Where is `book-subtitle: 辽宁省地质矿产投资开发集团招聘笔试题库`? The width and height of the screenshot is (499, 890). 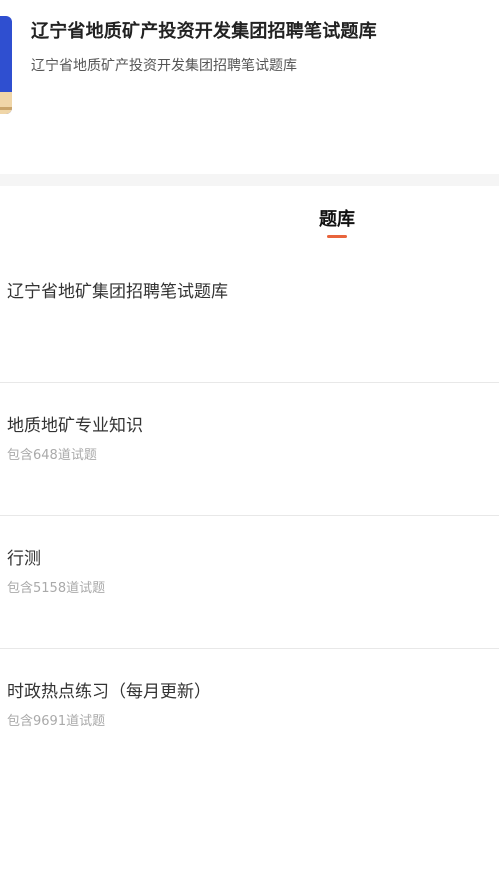 book-subtitle: 辽宁省地质矿产投资开发集团招聘笔试题库 is located at coordinates (164, 66).